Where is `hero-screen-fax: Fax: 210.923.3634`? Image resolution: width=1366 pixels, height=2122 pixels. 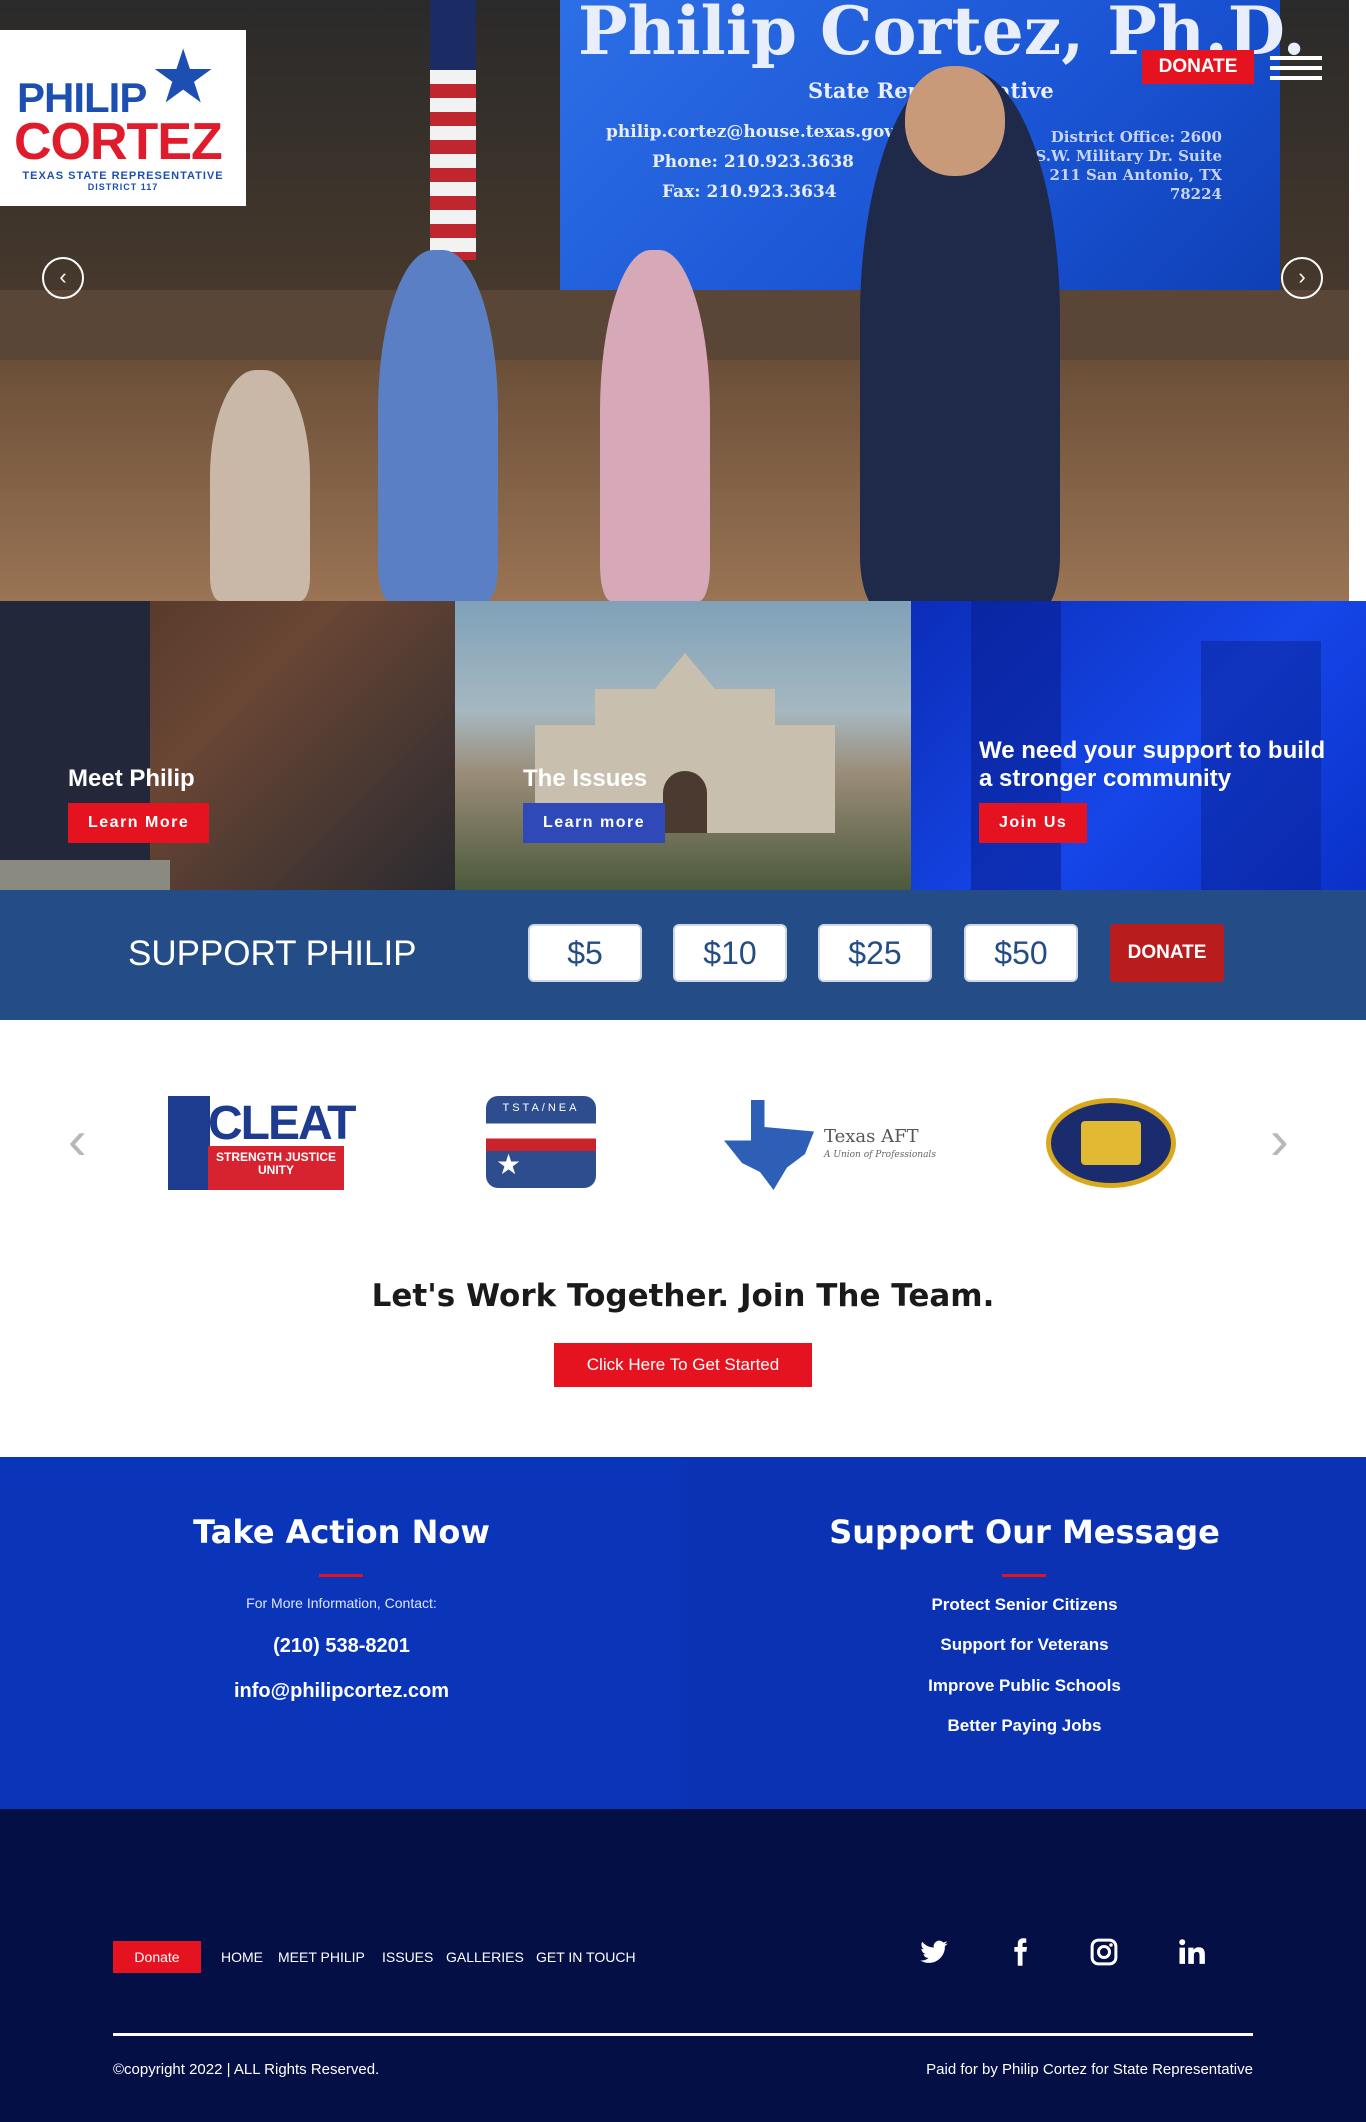
hero-screen-fax: Fax: 210.923.3634 is located at coordinates (749, 192).